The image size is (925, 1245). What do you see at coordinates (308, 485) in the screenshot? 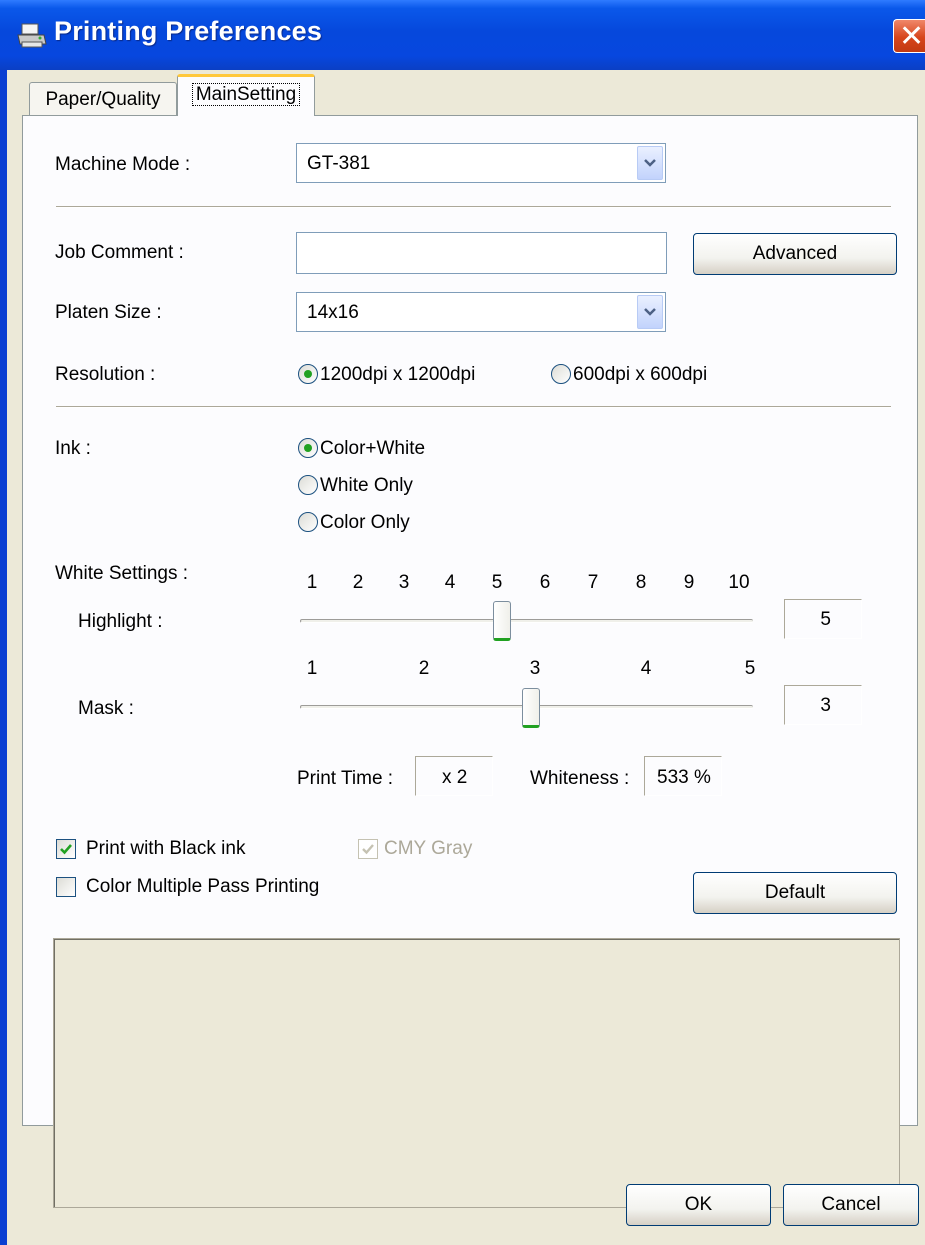
I see `ink-white-only-radio` at bounding box center [308, 485].